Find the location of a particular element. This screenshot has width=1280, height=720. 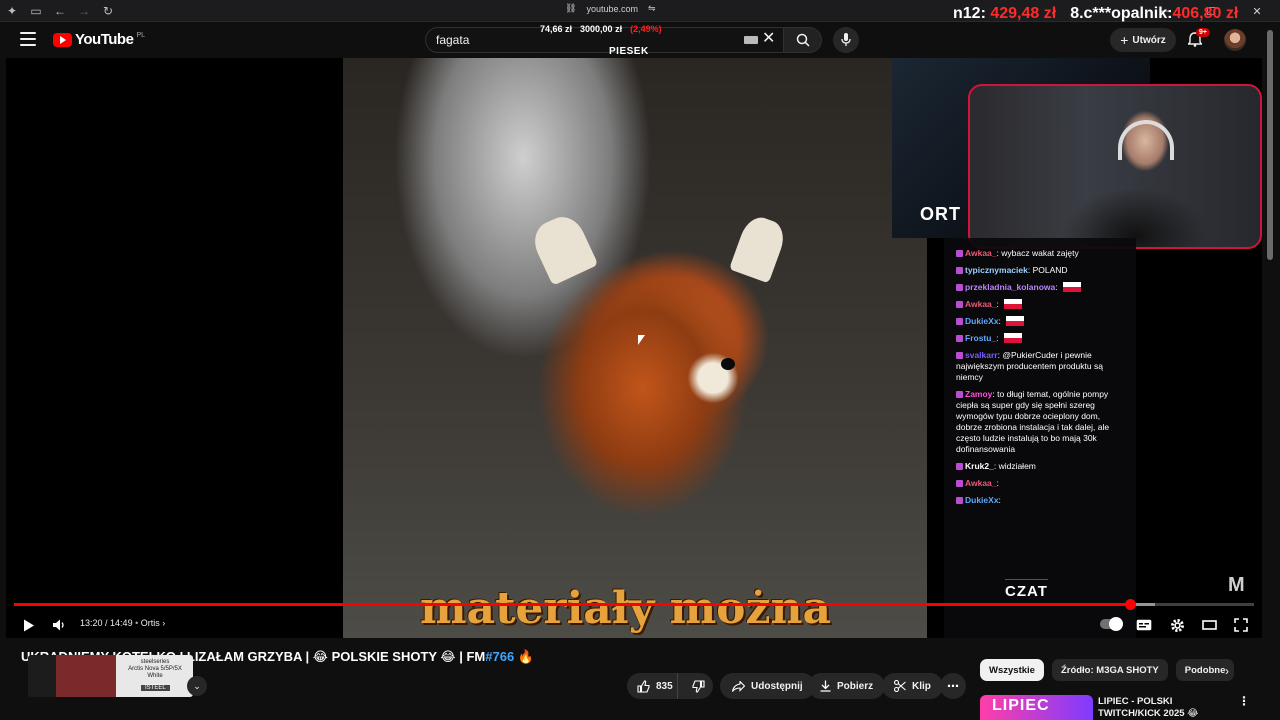

chat-message: Awkaa_: wybacz wakat zajęty is located at coordinates (1042, 253).